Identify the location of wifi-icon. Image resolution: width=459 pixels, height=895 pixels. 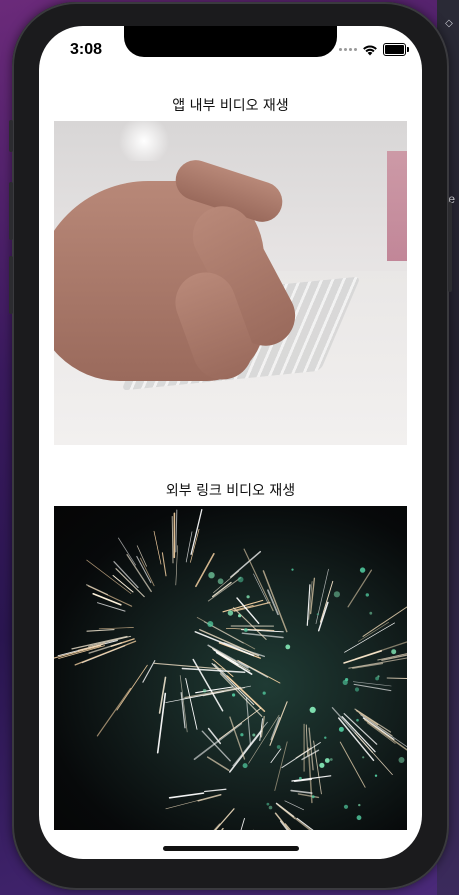
(370, 50).